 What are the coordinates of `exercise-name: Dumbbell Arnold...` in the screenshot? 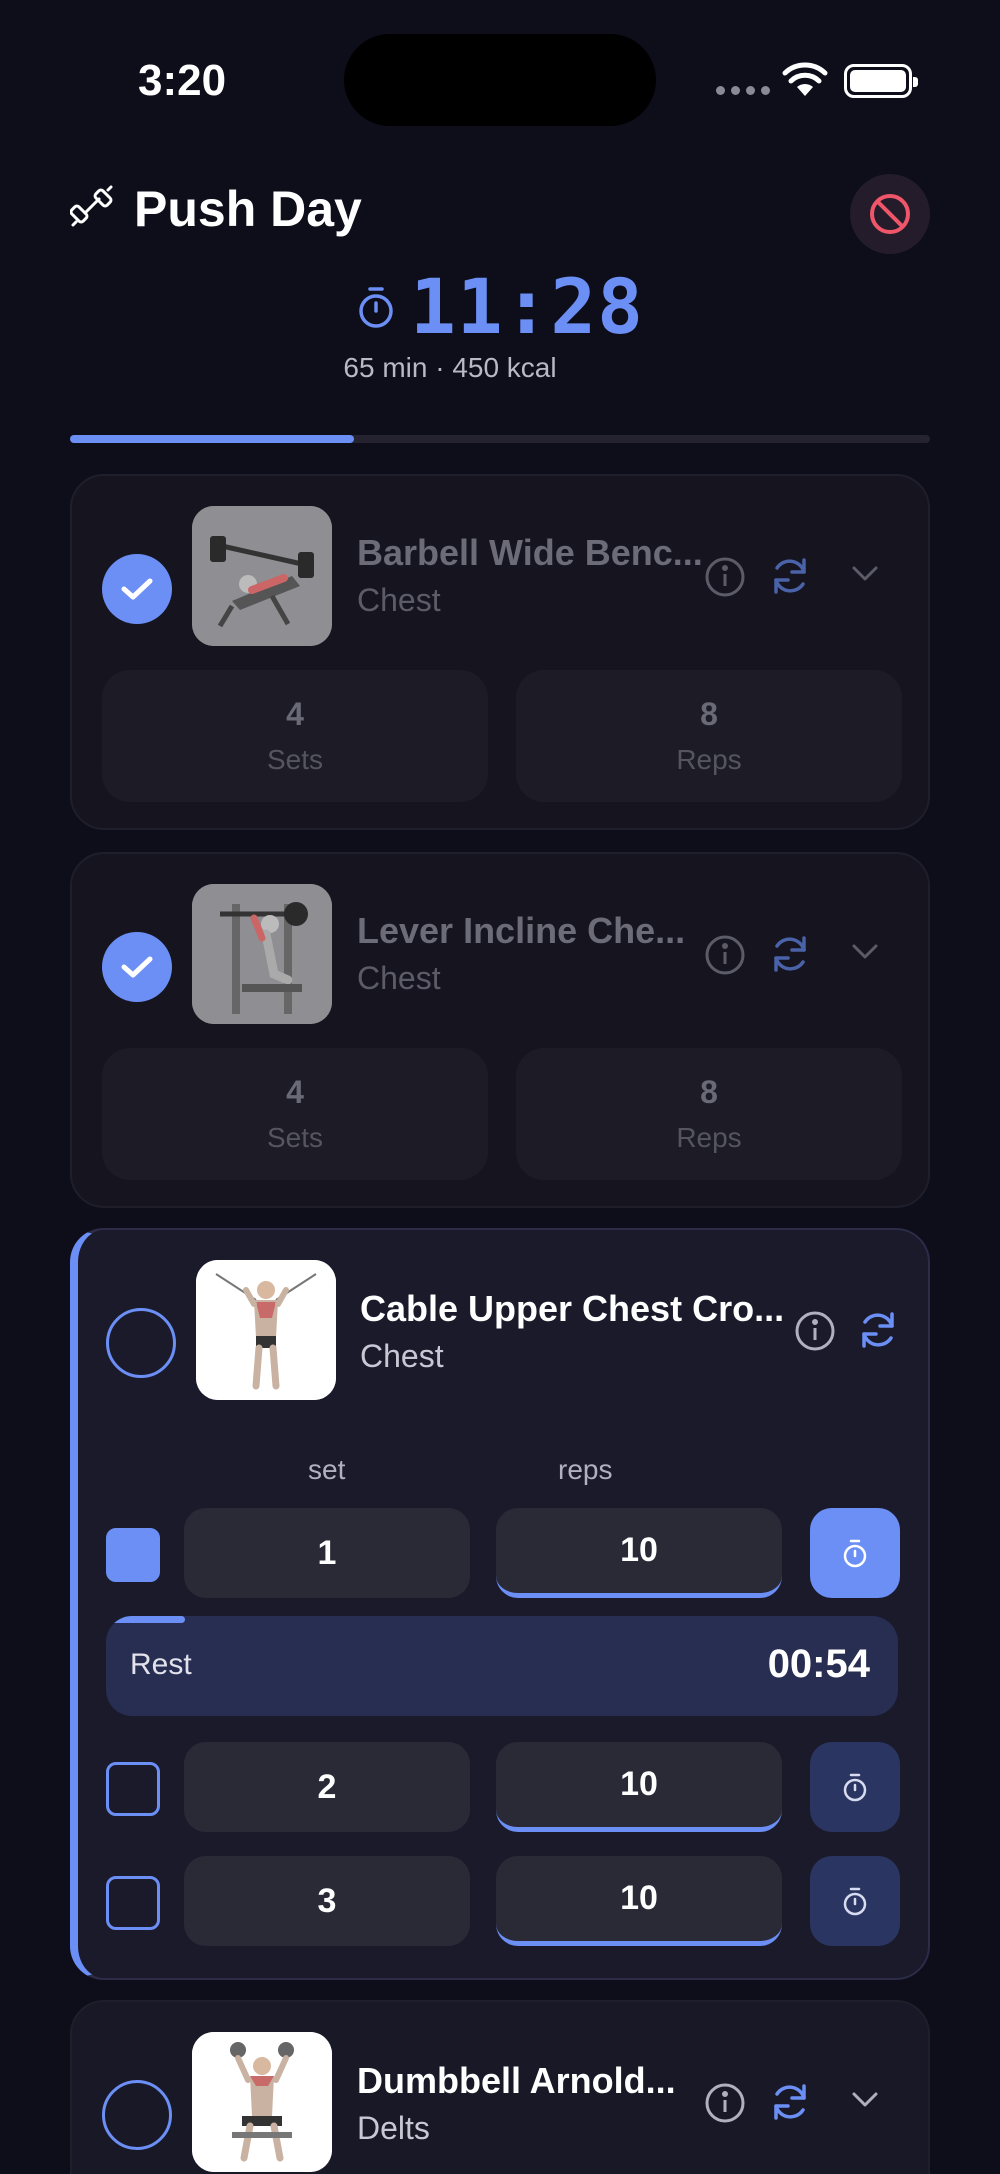 It's located at (516, 2080).